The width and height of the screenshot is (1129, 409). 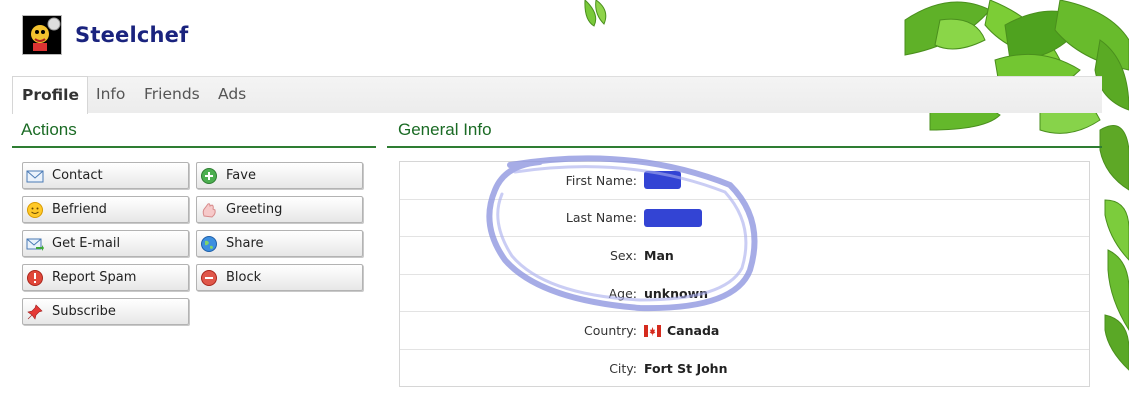 I want to click on country-name: Canada, so click(x=693, y=331).